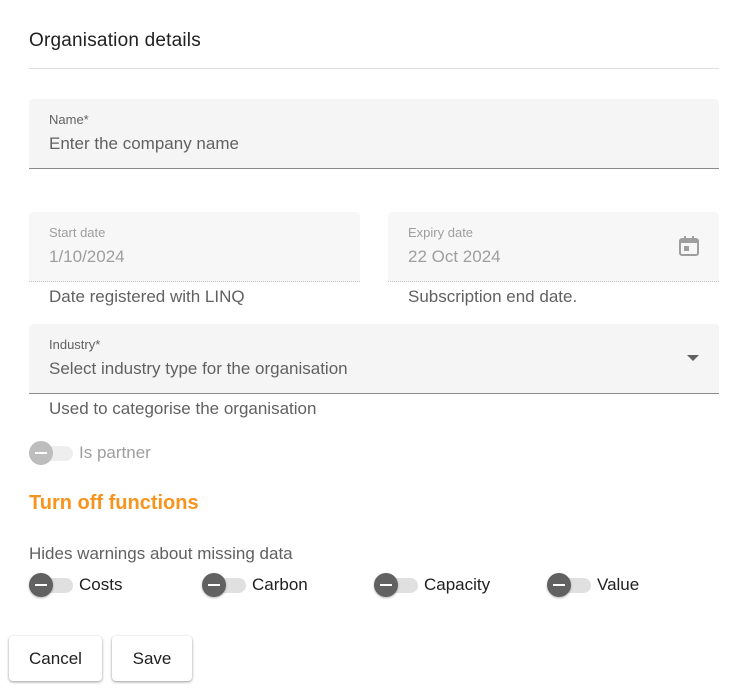 This screenshot has height=688, width=748. What do you see at coordinates (689, 246) in the screenshot?
I see `calendar-icon` at bounding box center [689, 246].